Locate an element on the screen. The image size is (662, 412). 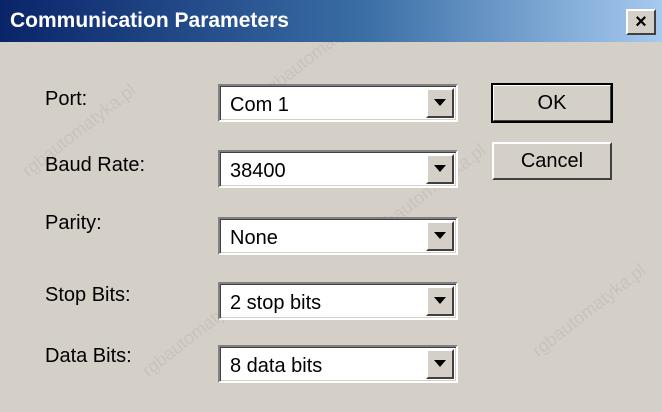
baud-rate-dropdown-button is located at coordinates (440, 169).